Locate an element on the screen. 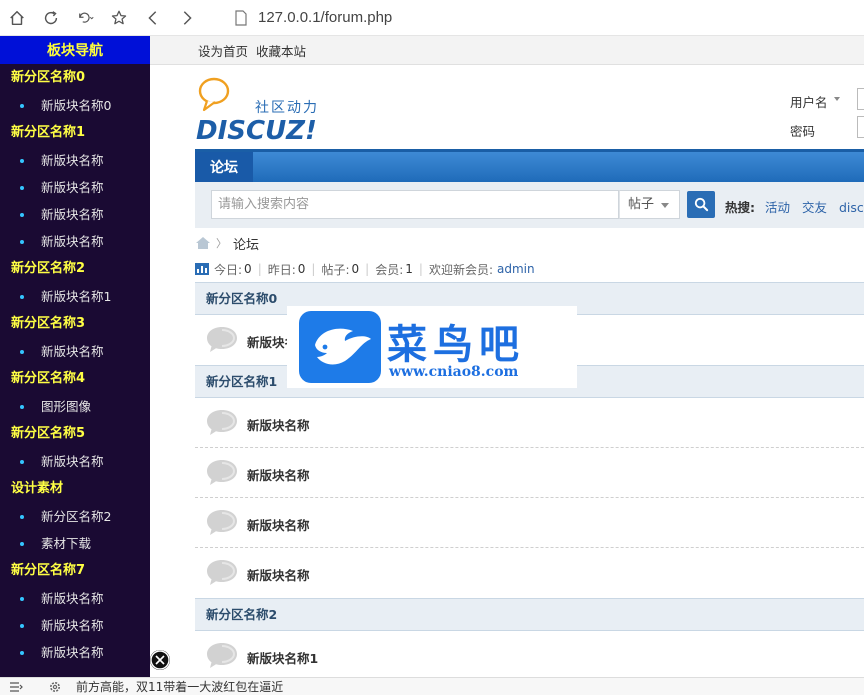 This screenshot has width=864, height=695. sidebar-group: 新分区名称7 is located at coordinates (75, 571).